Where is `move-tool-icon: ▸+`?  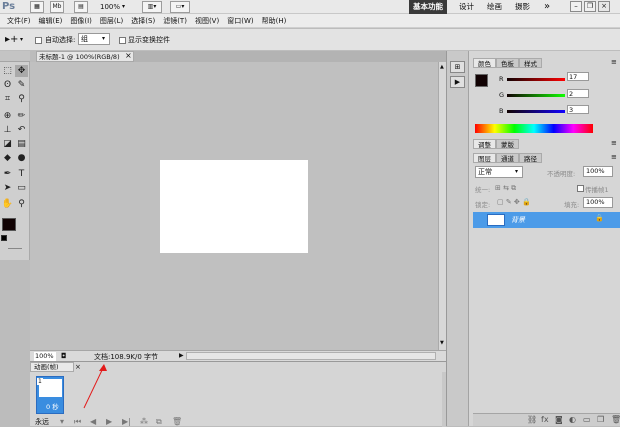 move-tool-icon: ▸+ is located at coordinates (11, 39).